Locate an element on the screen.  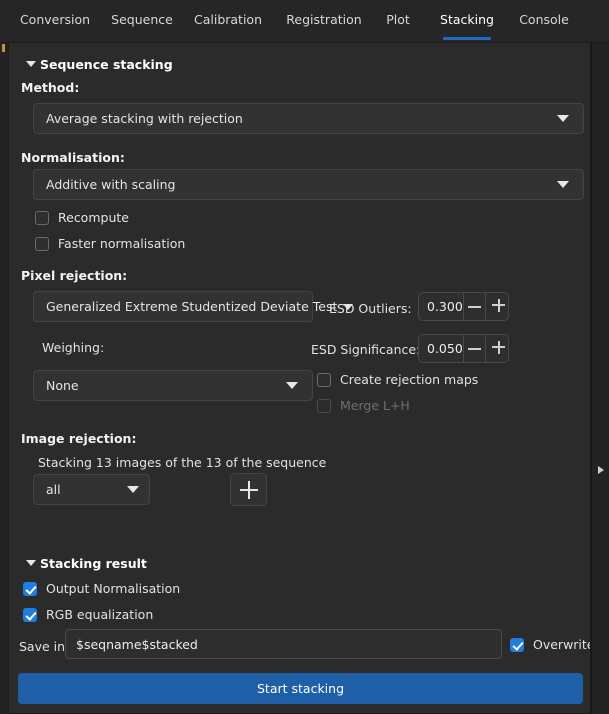
stacking-result-group-header: Stacking result is located at coordinates (86, 563).